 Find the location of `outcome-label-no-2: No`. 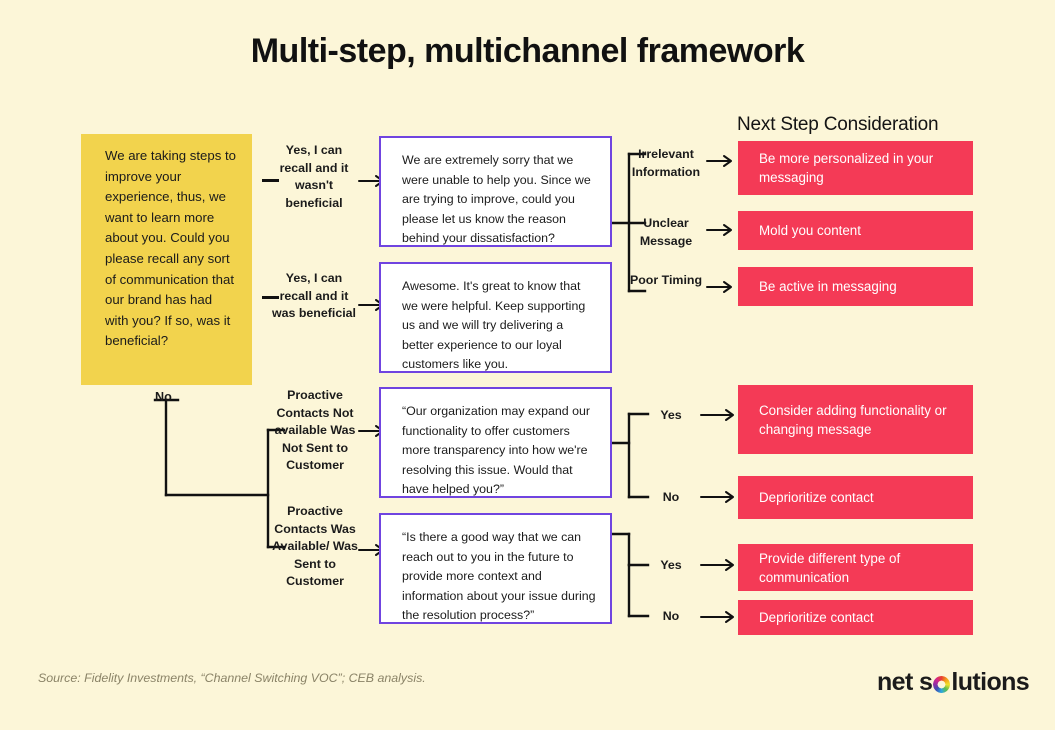

outcome-label-no-2: No is located at coordinates (671, 616).